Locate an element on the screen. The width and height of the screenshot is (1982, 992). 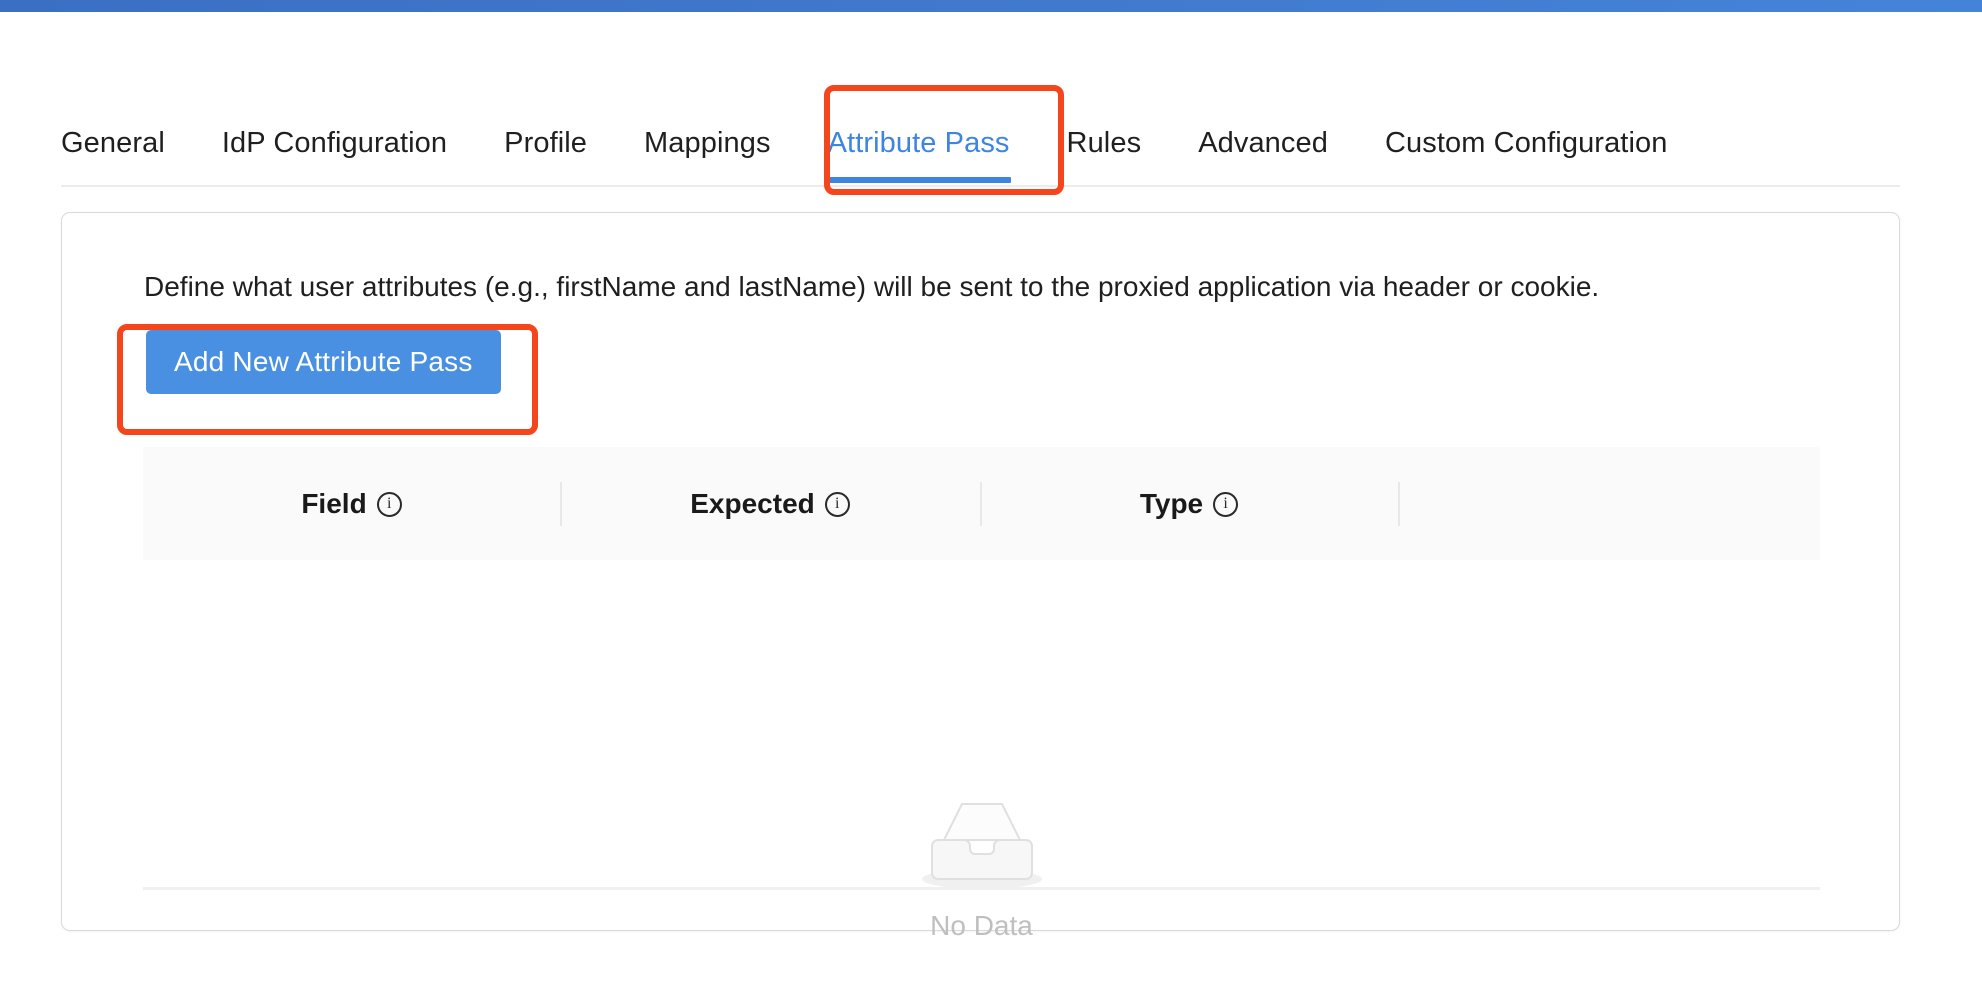
table-column-header-expected: Expected i is located at coordinates (770, 503).